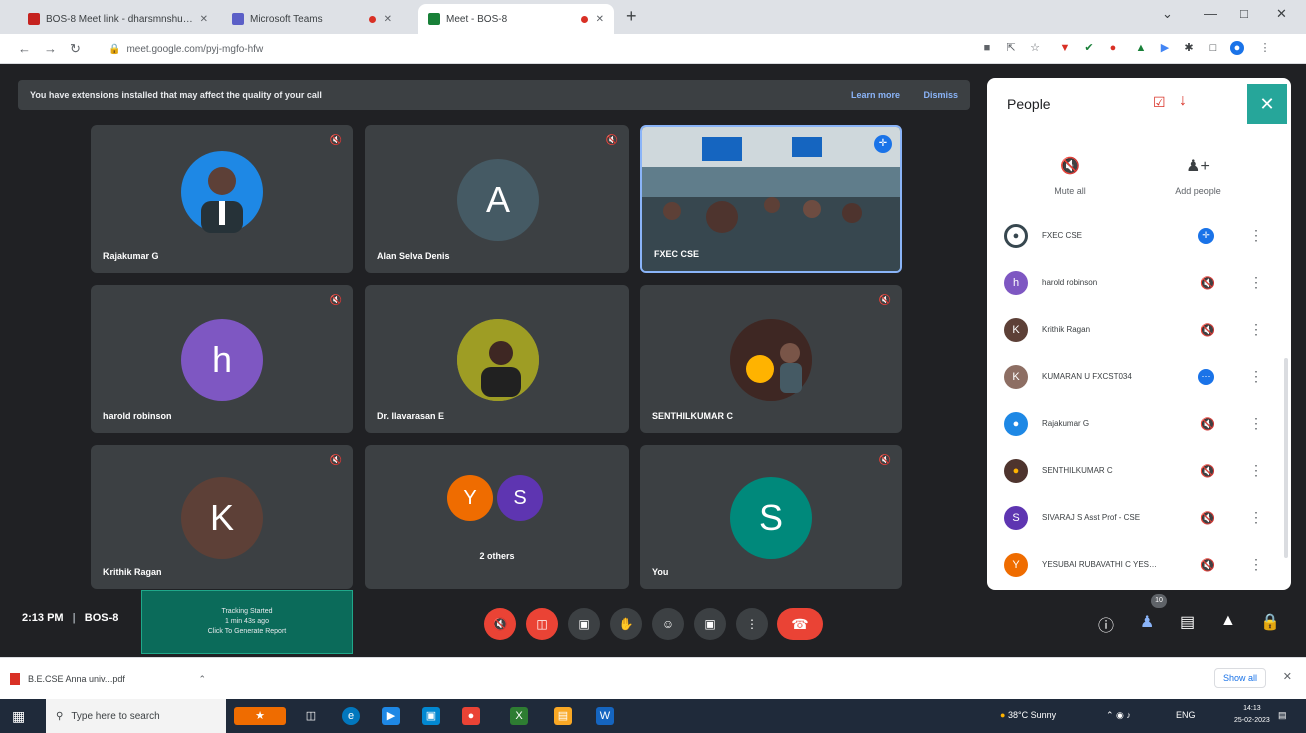  Describe the element at coordinates (538, 49) in the screenshot. I see `url-field: 🔒 meet.google.com/pyj-mgfo-hfw` at that location.